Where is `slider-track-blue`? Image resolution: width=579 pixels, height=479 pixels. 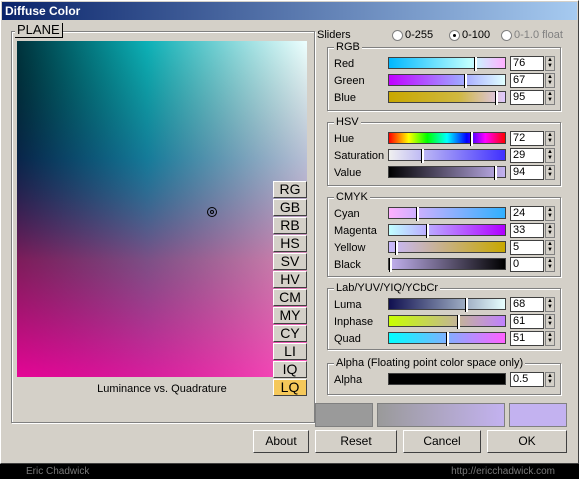 slider-track-blue is located at coordinates (447, 98).